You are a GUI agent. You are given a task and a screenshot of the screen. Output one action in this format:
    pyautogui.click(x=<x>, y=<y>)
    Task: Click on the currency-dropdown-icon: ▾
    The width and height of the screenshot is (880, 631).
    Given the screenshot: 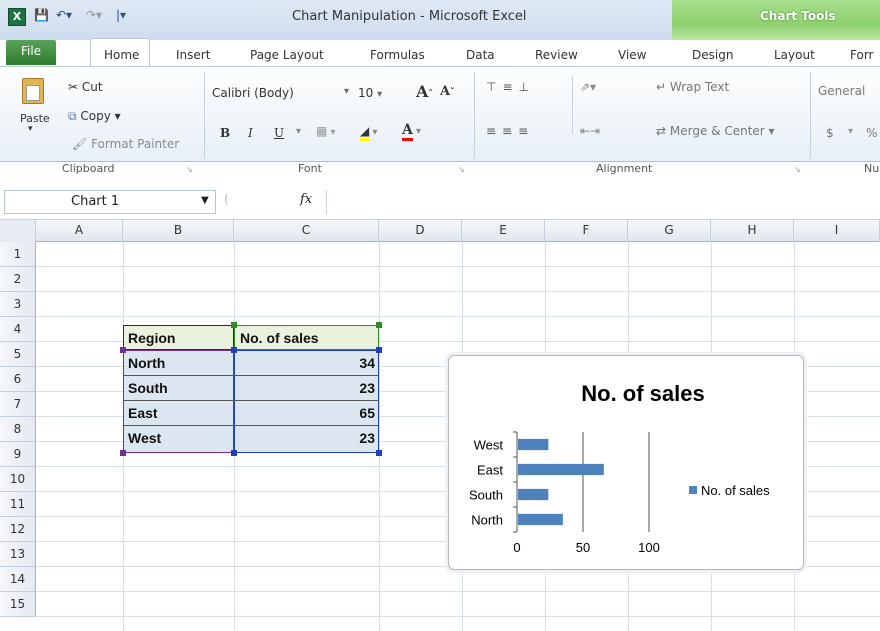 What is the action you would take?
    pyautogui.click(x=850, y=131)
    